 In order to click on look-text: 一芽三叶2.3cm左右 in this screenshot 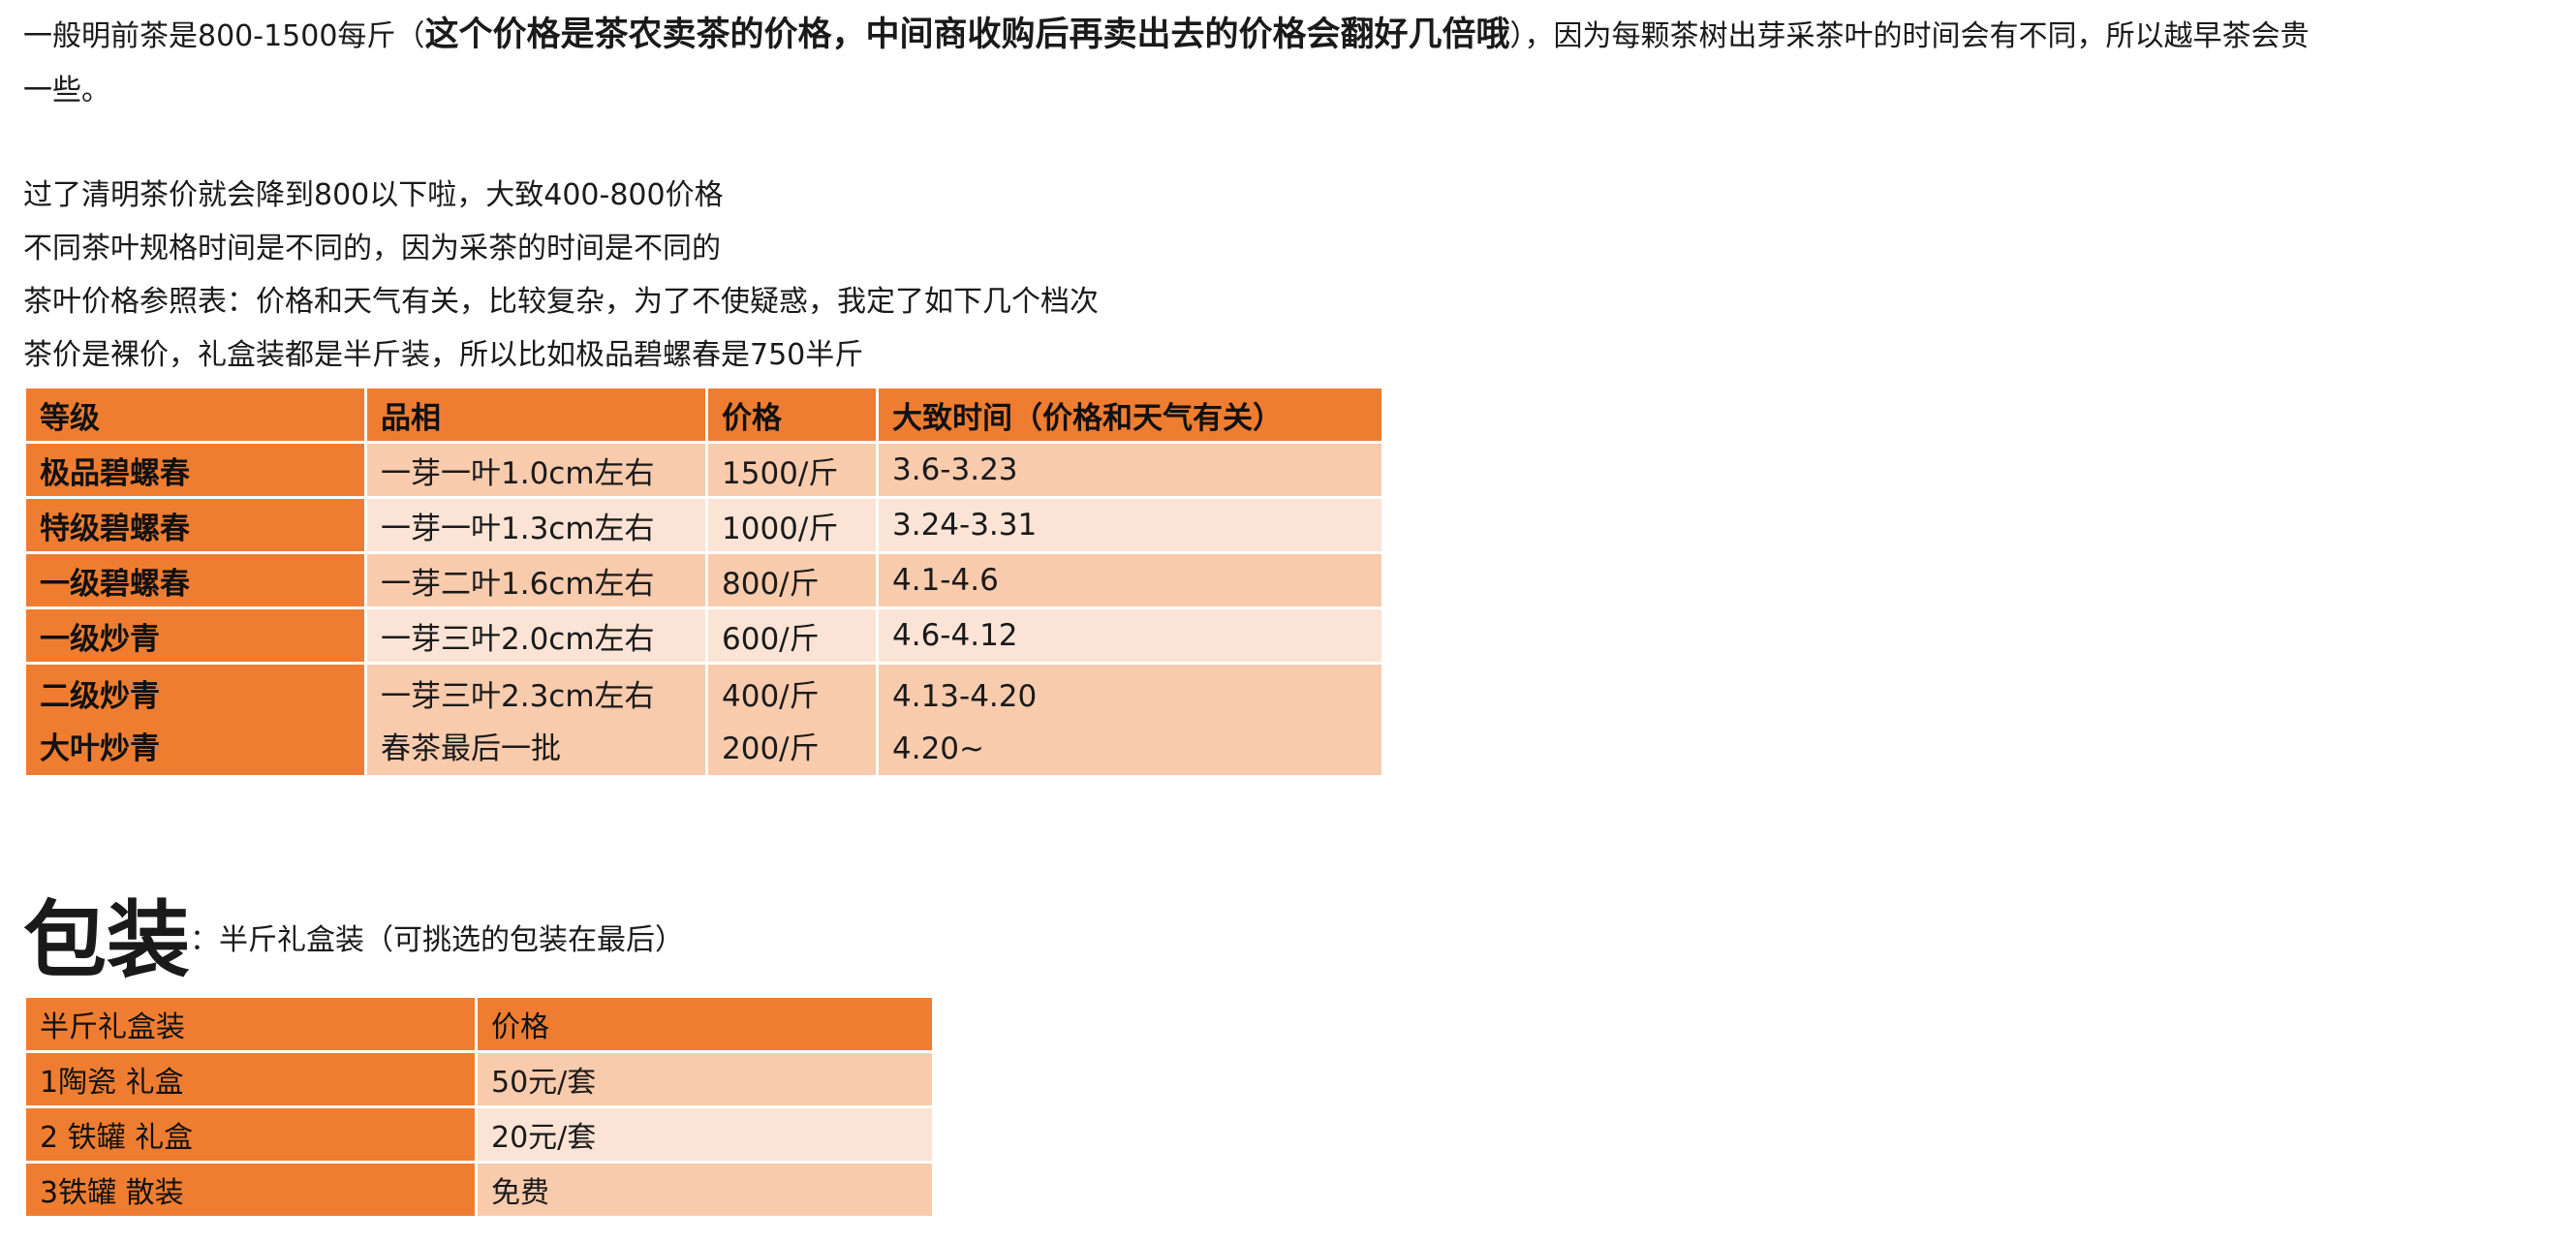, I will do `click(518, 697)`.